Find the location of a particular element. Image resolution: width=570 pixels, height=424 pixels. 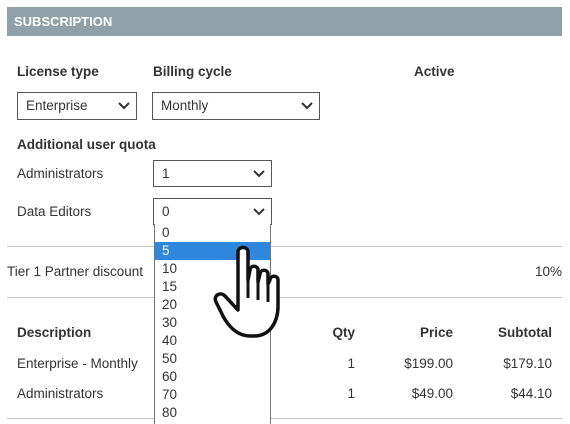

license-type-value: Enterprise is located at coordinates (57, 105).